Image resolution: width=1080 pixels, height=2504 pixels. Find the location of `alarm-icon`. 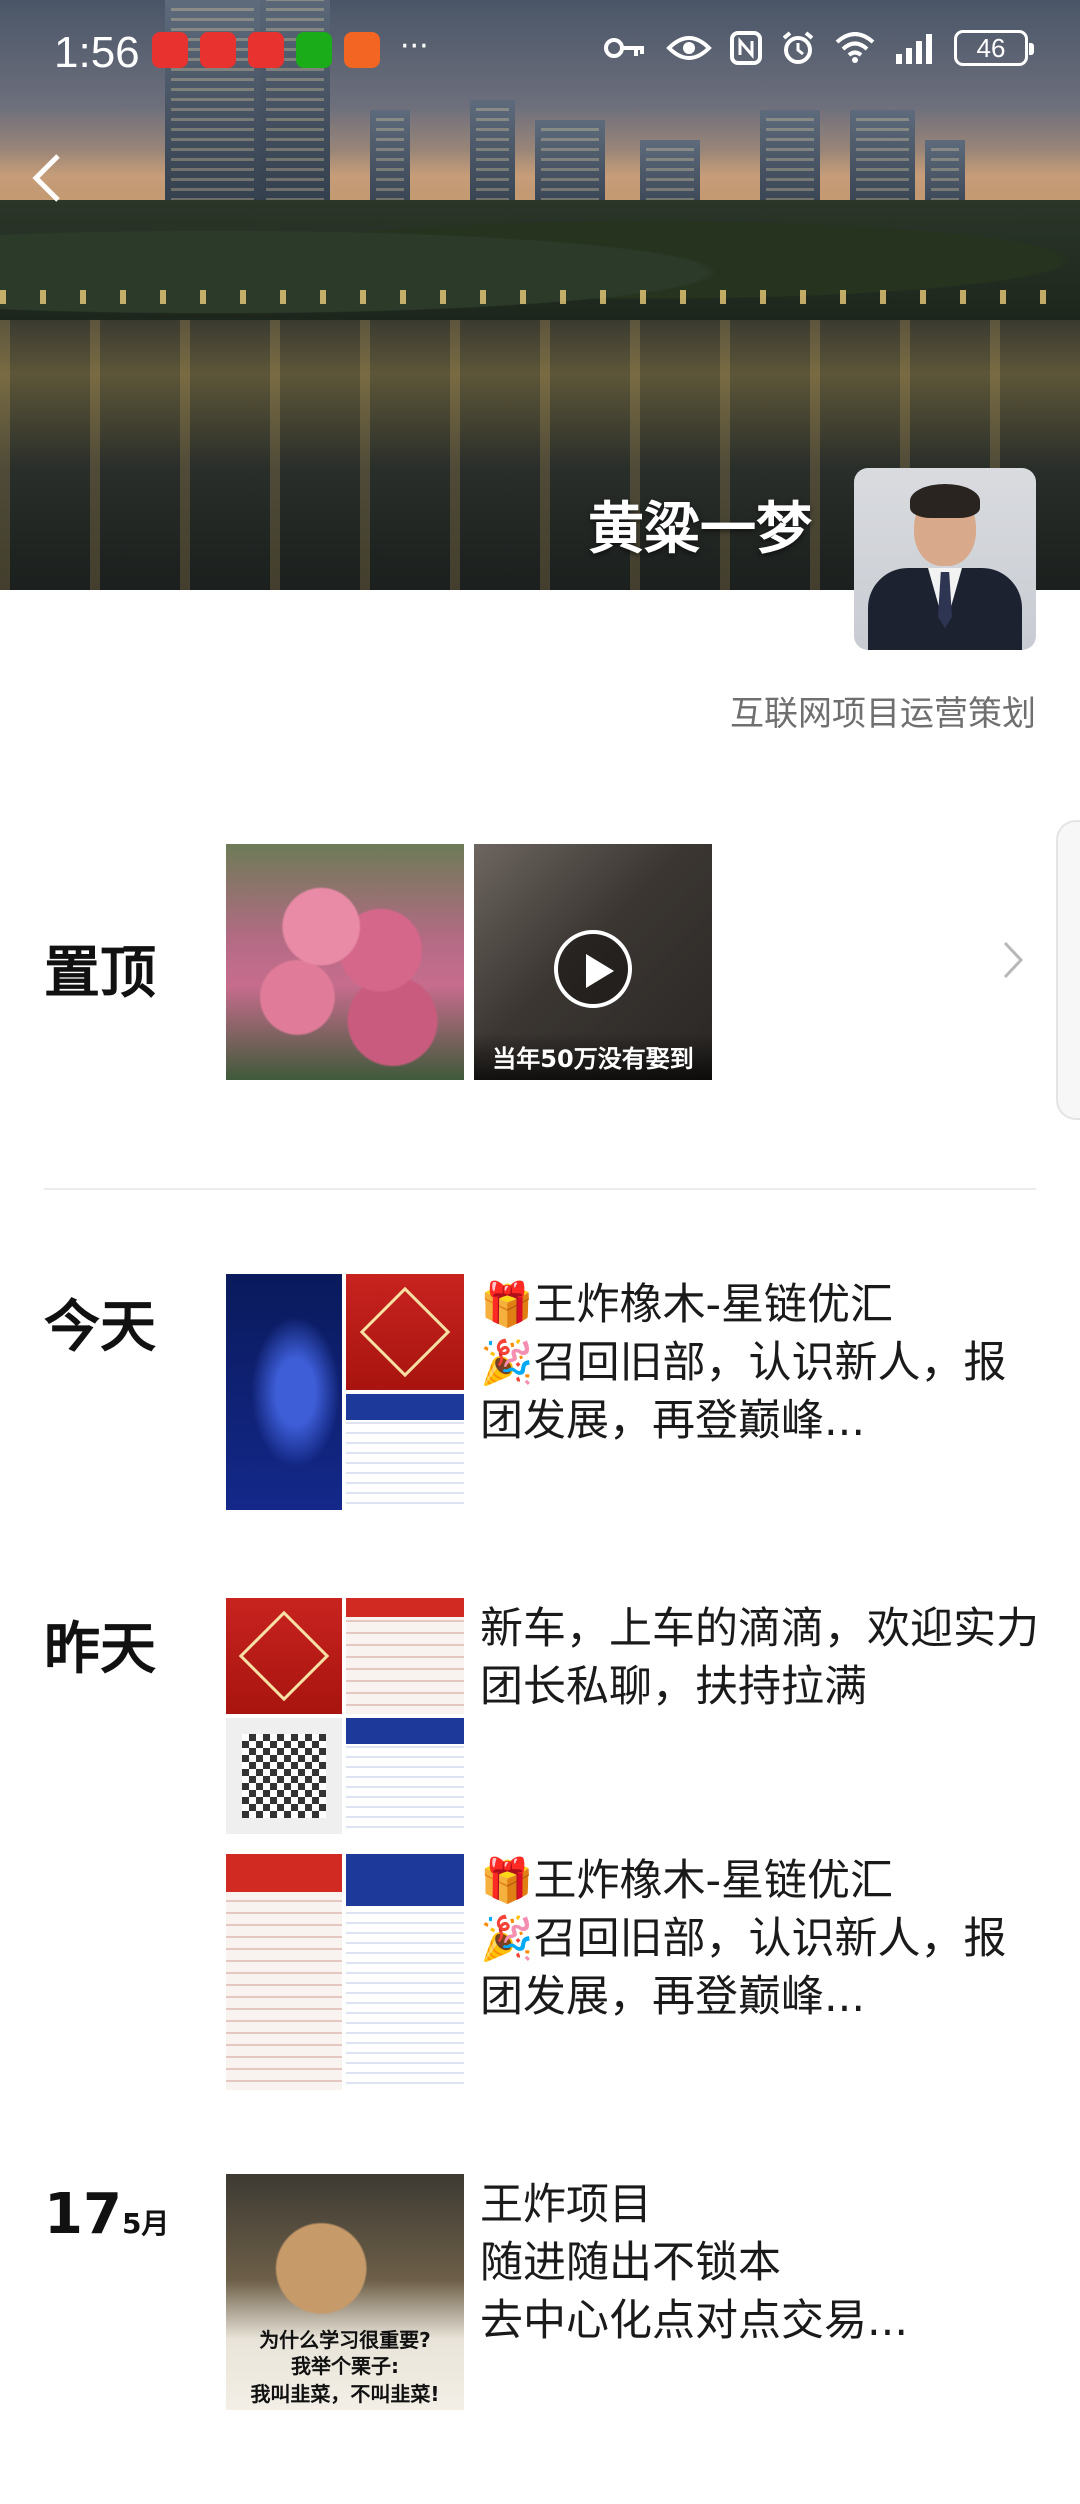

alarm-icon is located at coordinates (798, 47).